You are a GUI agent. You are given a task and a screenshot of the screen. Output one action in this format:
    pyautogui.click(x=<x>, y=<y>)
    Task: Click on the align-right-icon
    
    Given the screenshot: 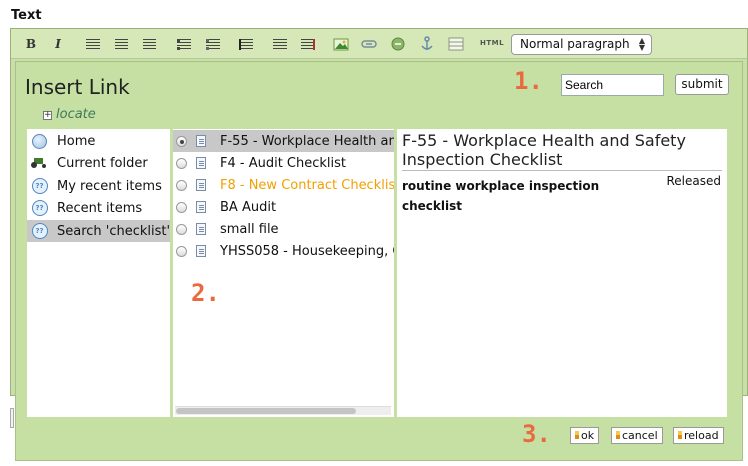 What is the action you would take?
    pyautogui.click(x=149, y=44)
    